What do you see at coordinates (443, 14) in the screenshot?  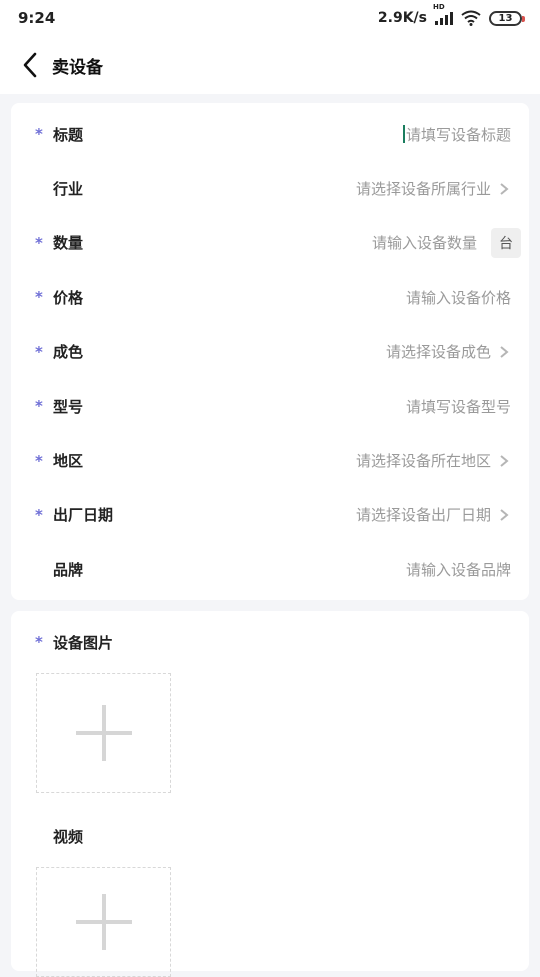 I see `cell-signal-icon: HD` at bounding box center [443, 14].